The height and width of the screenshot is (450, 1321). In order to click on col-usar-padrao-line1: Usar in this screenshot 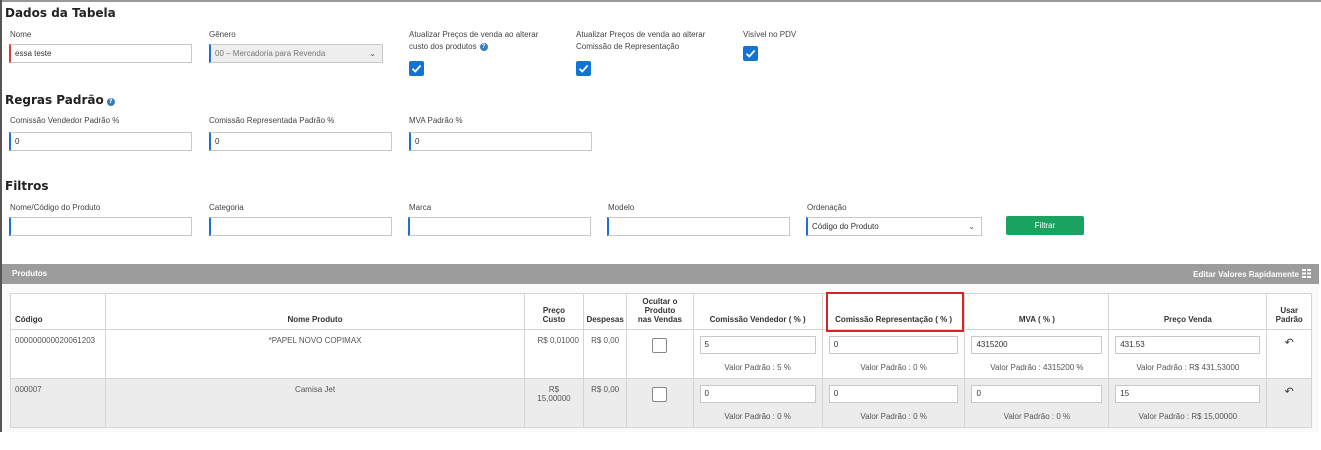, I will do `click(1289, 310)`.